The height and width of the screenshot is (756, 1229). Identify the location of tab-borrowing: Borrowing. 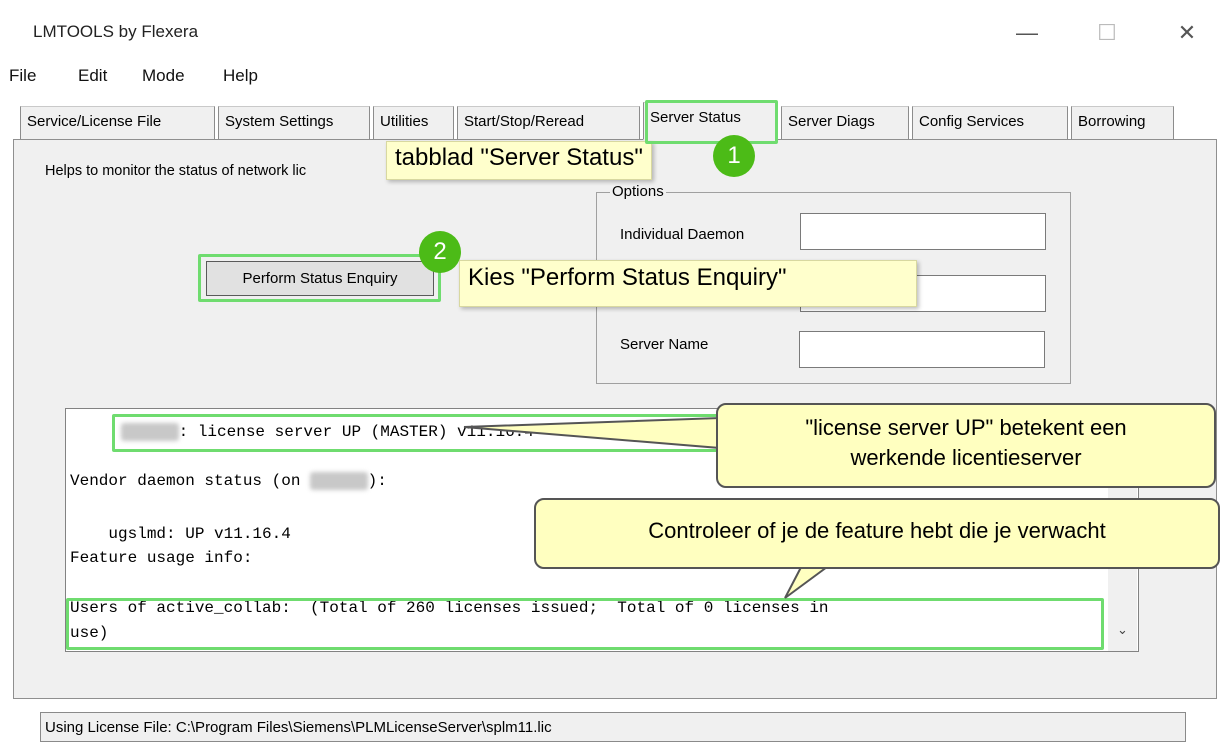
(1122, 123).